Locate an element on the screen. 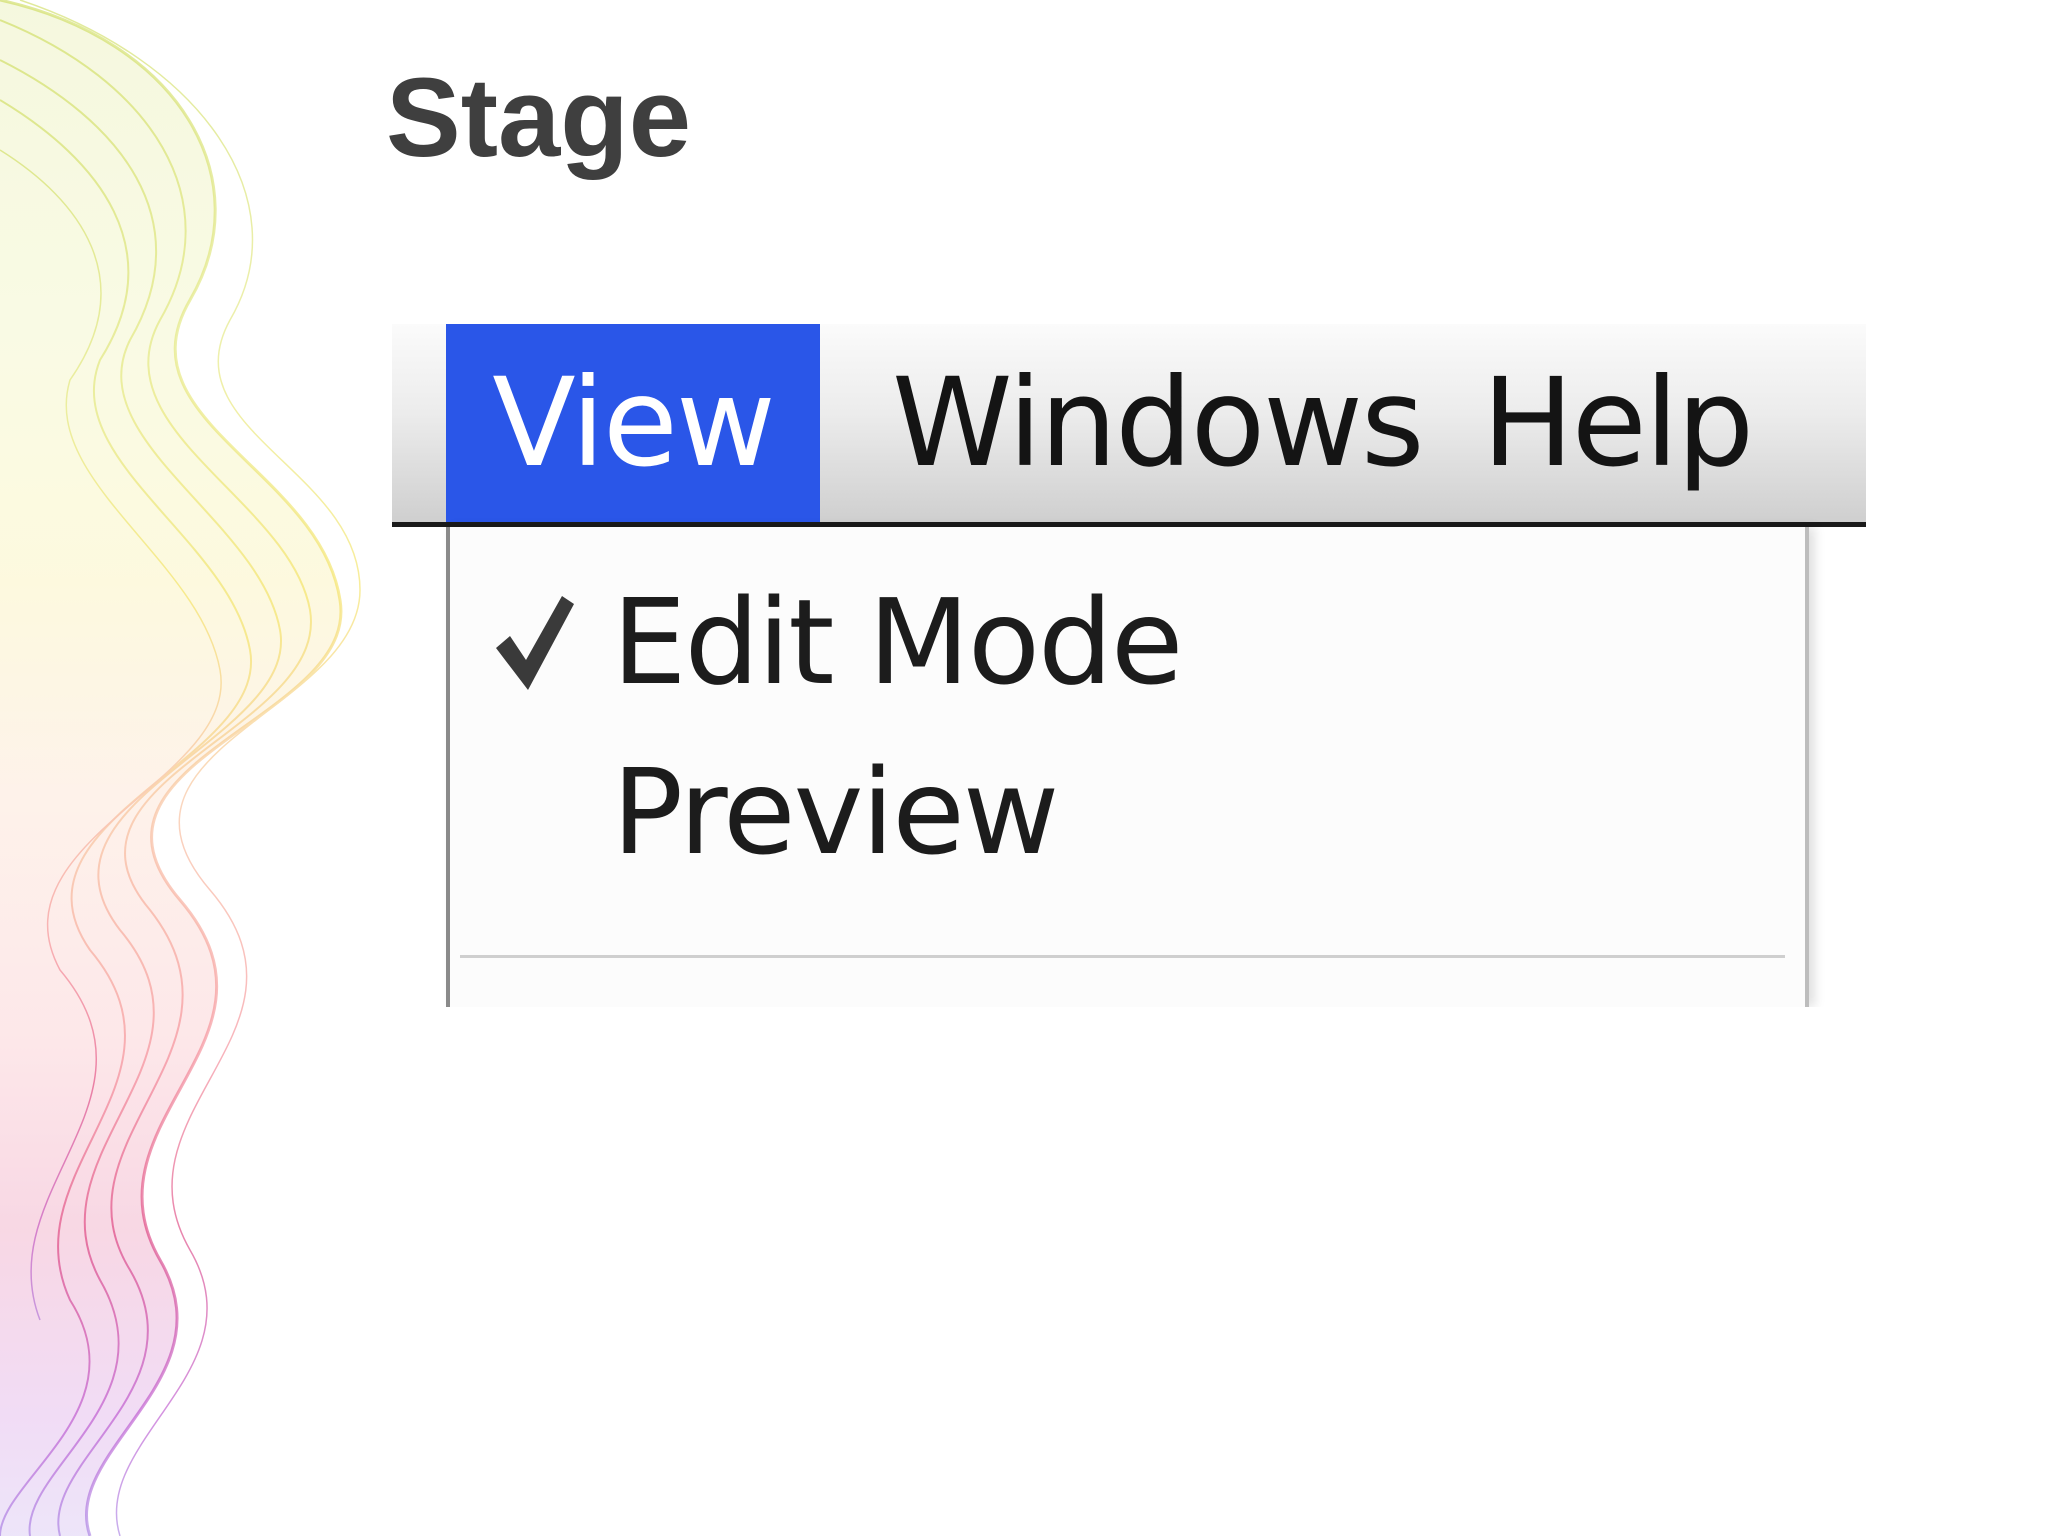 Image resolution: width=2048 pixels, height=1536 pixels. menu-item-edit-mode: Edit Mode is located at coordinates (1127, 642).